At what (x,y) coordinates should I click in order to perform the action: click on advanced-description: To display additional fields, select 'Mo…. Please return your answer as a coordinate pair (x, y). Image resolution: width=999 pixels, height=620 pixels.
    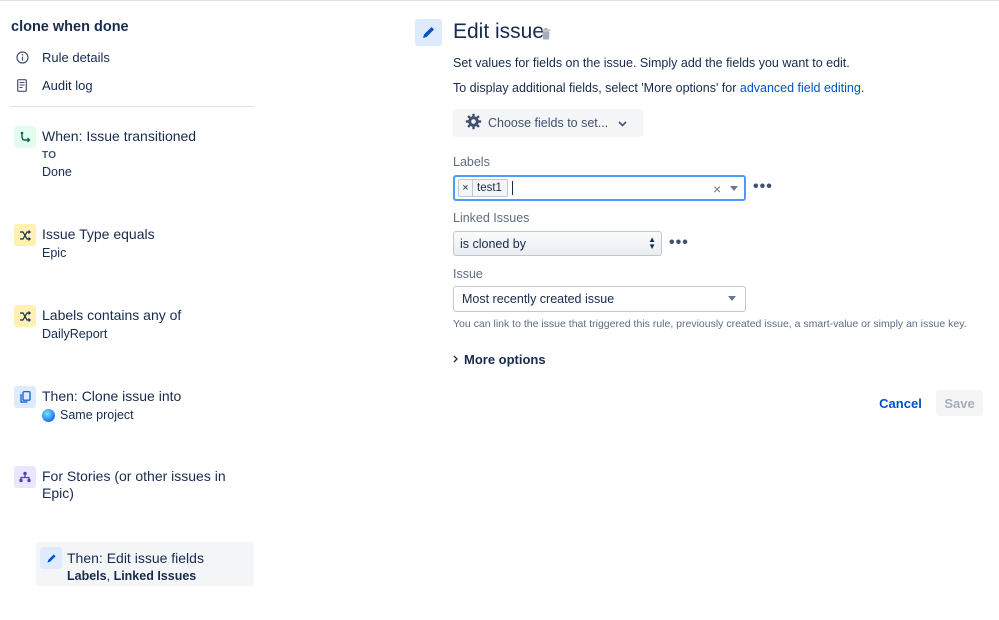
    Looking at the image, I should click on (658, 88).